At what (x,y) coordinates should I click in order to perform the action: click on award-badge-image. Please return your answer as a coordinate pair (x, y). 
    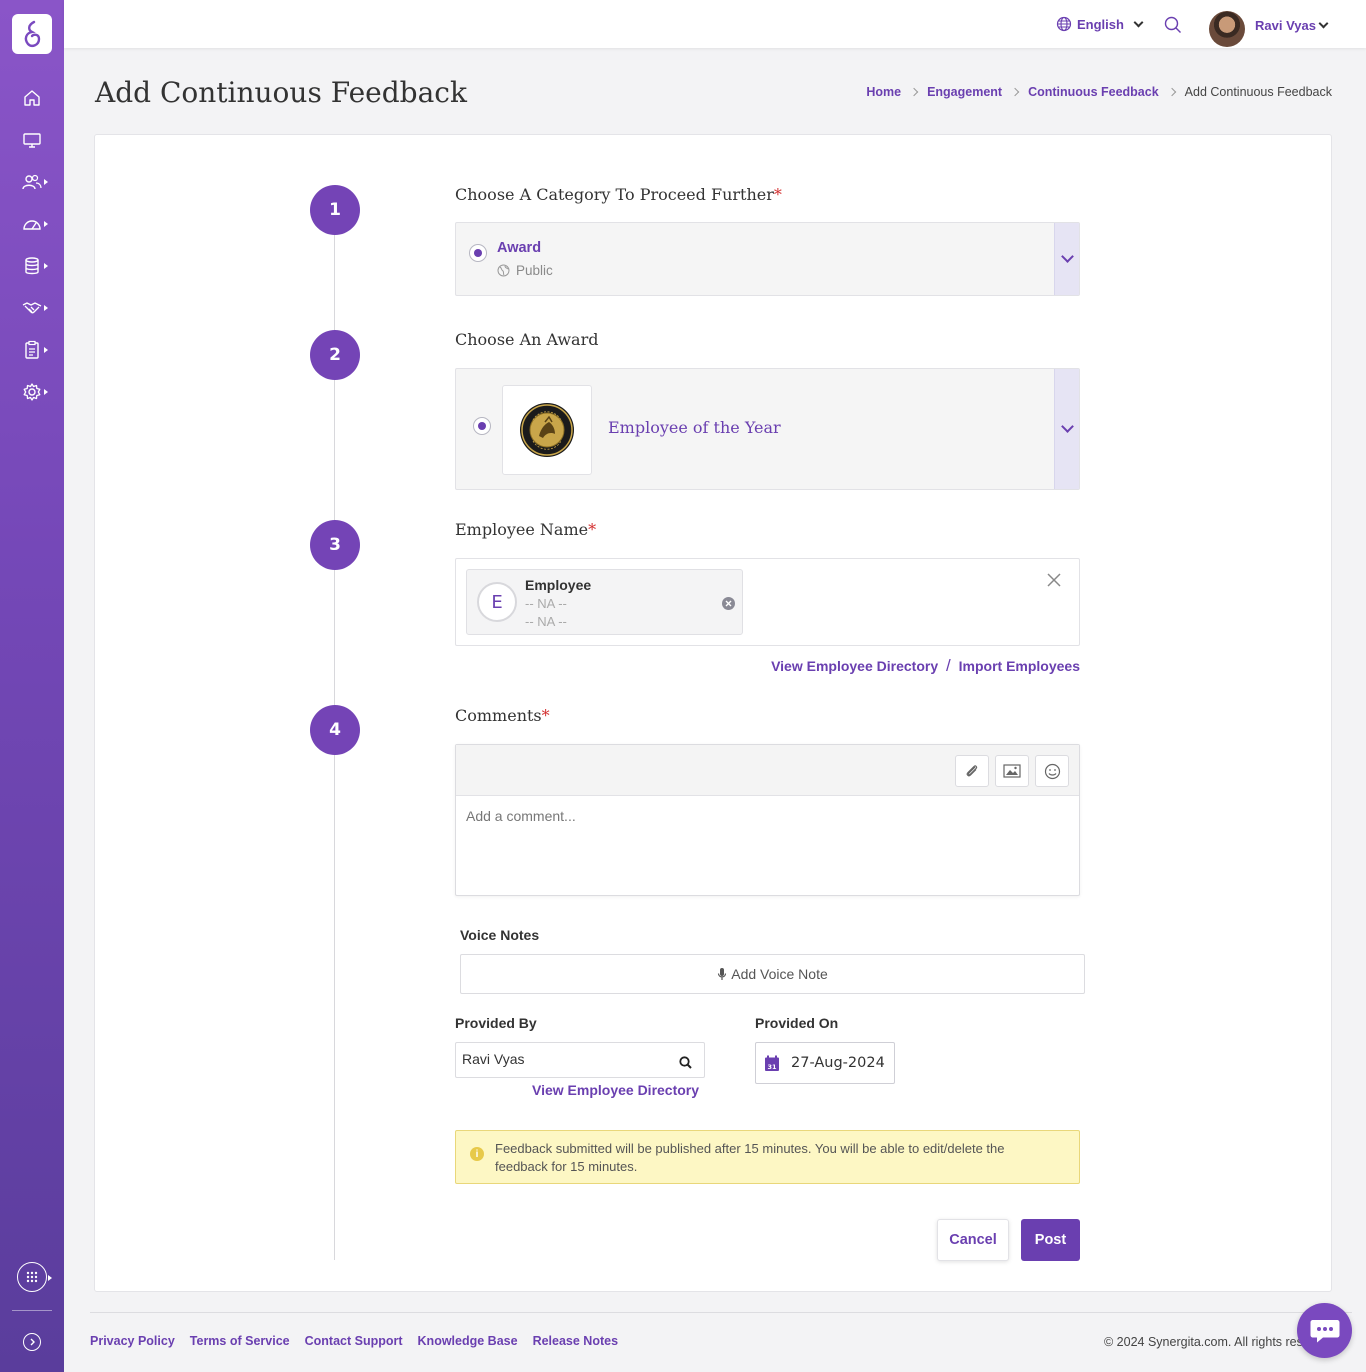
    Looking at the image, I should click on (547, 430).